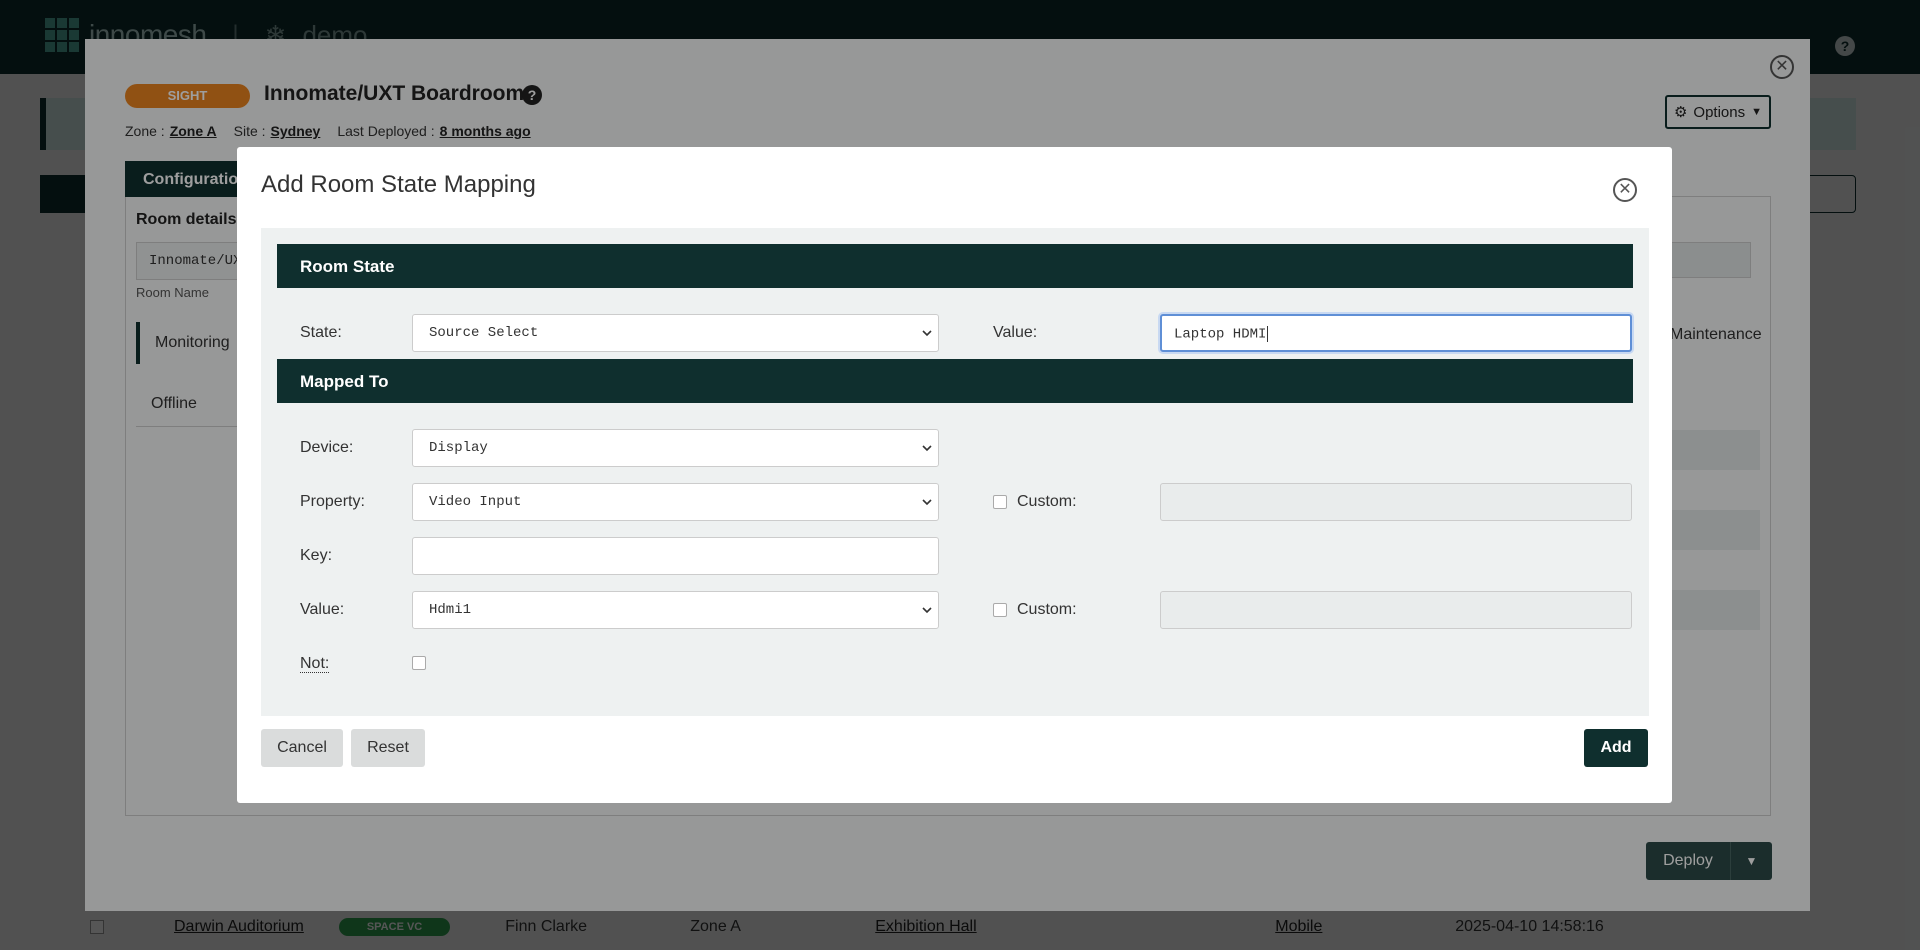 Image resolution: width=1920 pixels, height=950 pixels. Describe the element at coordinates (398, 184) in the screenshot. I see `dialog-title: Add Room State Mapping` at that location.